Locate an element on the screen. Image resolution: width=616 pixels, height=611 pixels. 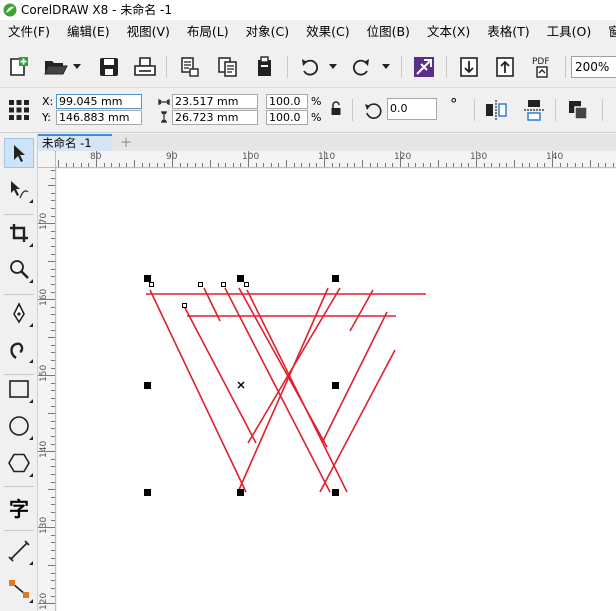
menu-bitmaps: 位图(B) is located at coordinates (389, 32).